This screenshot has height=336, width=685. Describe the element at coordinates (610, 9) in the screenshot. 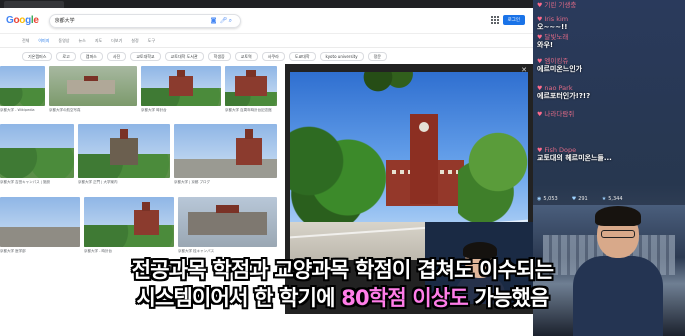

I see `chat-message: ♥ 기린 기생충` at that location.